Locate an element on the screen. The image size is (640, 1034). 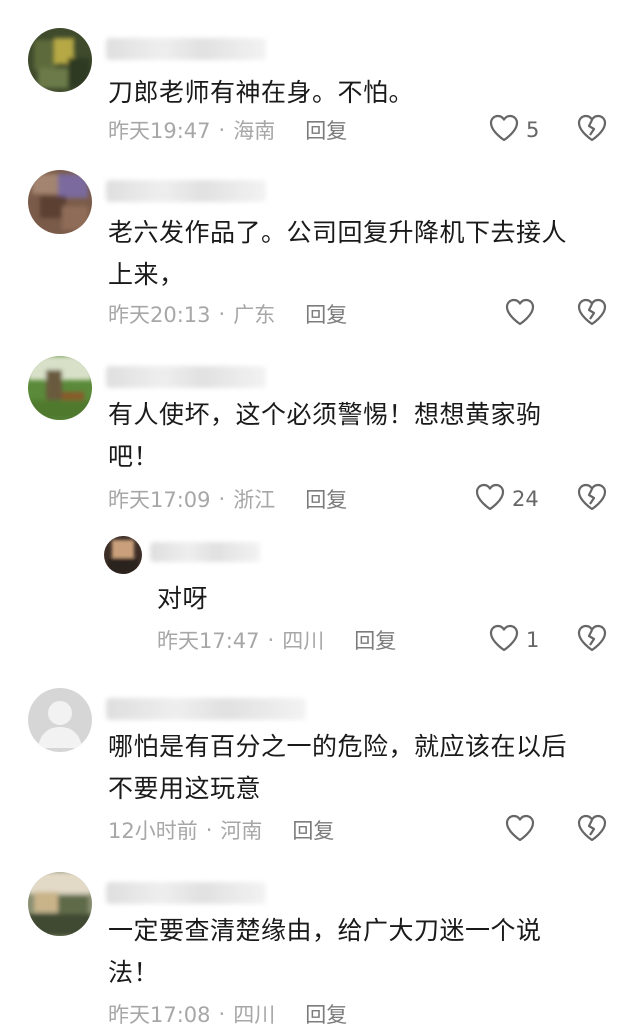
comment-text: 刀郎老师有神在身。不怕。 is located at coordinates (261, 92).